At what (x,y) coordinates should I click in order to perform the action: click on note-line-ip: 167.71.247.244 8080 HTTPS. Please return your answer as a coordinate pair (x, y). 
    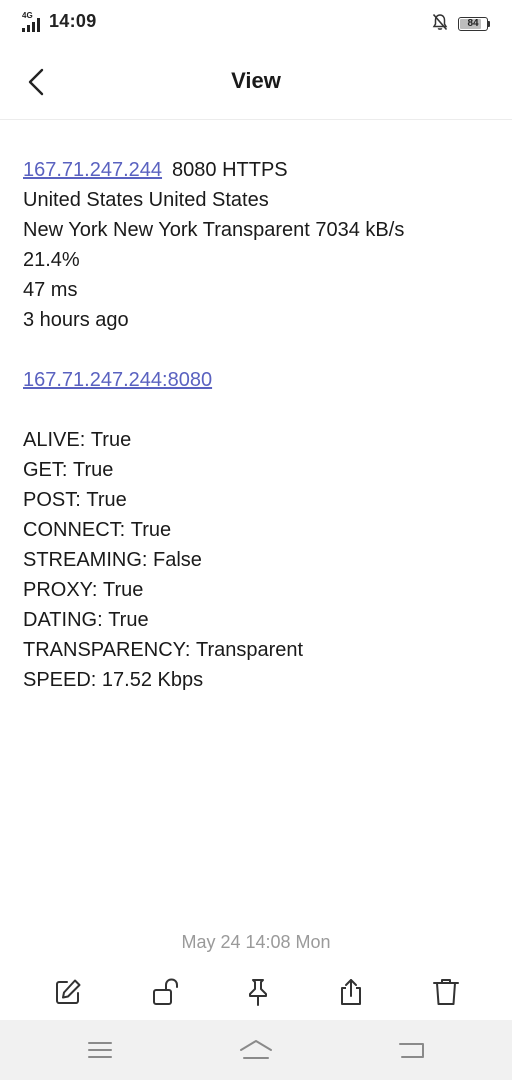
    Looking at the image, I should click on (258, 170).